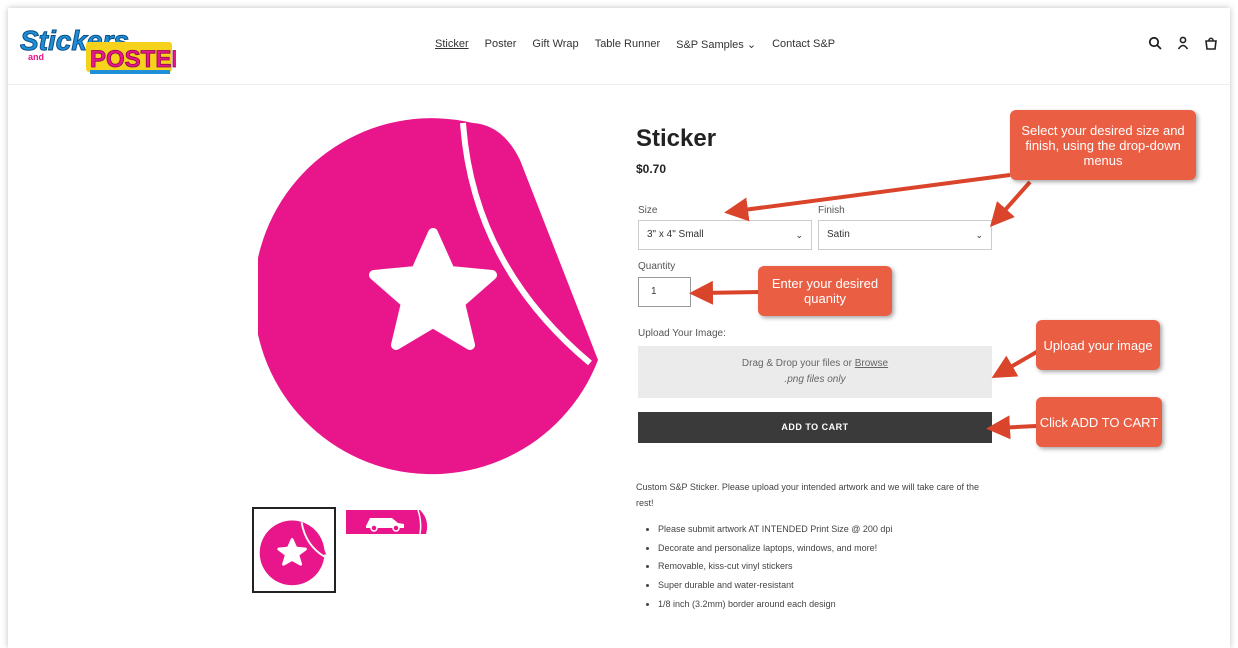 The image size is (1238, 648). What do you see at coordinates (803, 44) in the screenshot?
I see `nav-contact: Contact S&P` at bounding box center [803, 44].